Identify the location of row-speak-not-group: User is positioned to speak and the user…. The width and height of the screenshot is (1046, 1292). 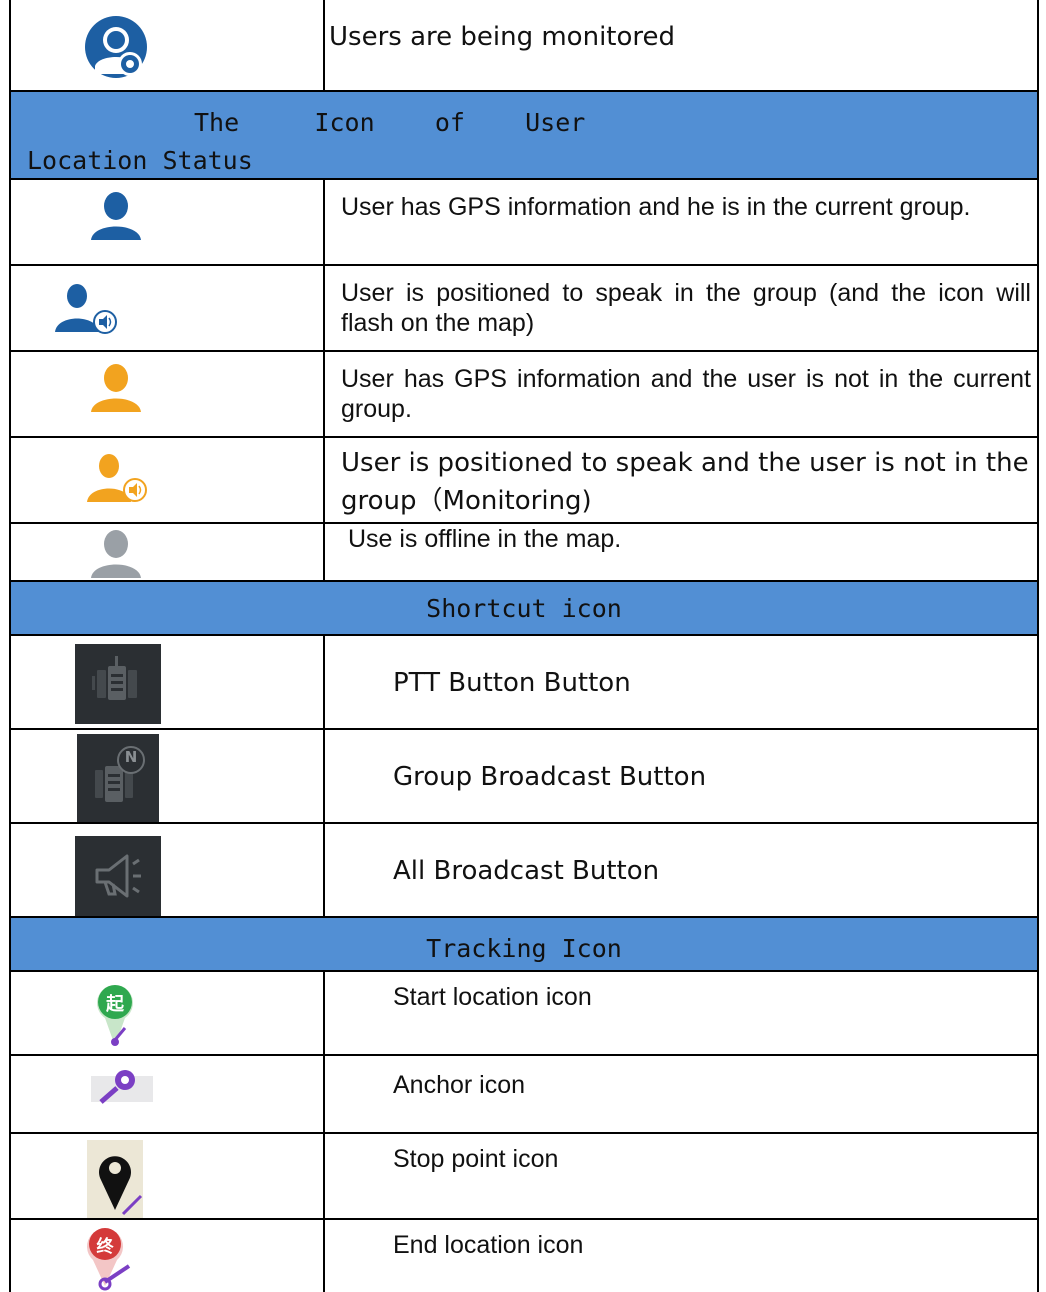
(524, 480).